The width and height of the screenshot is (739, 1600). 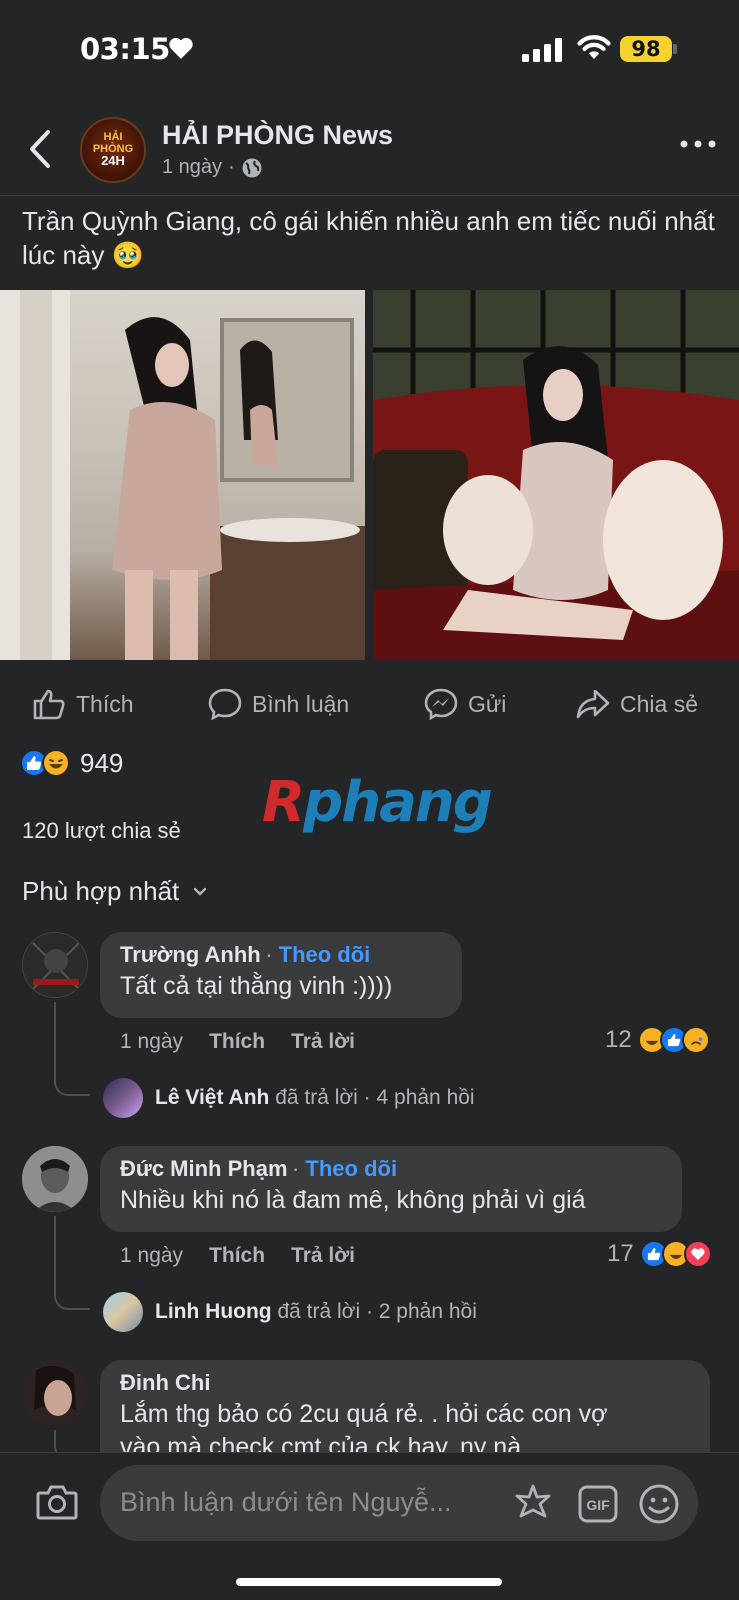 What do you see at coordinates (533, 1504) in the screenshot?
I see `sticker-icon` at bounding box center [533, 1504].